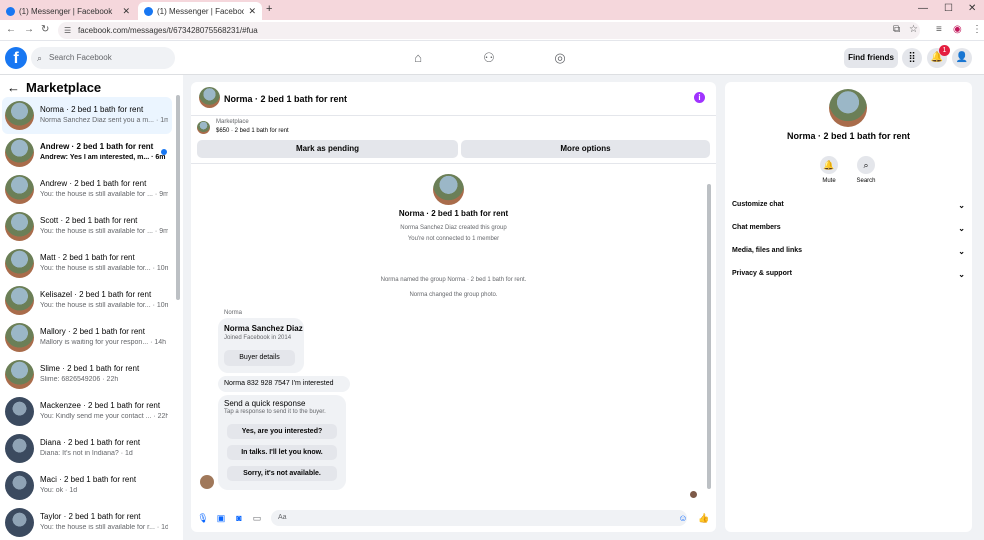 This screenshot has width=984, height=540. I want to click on tab-title: (1) Messenger | Facebook, so click(66, 11).